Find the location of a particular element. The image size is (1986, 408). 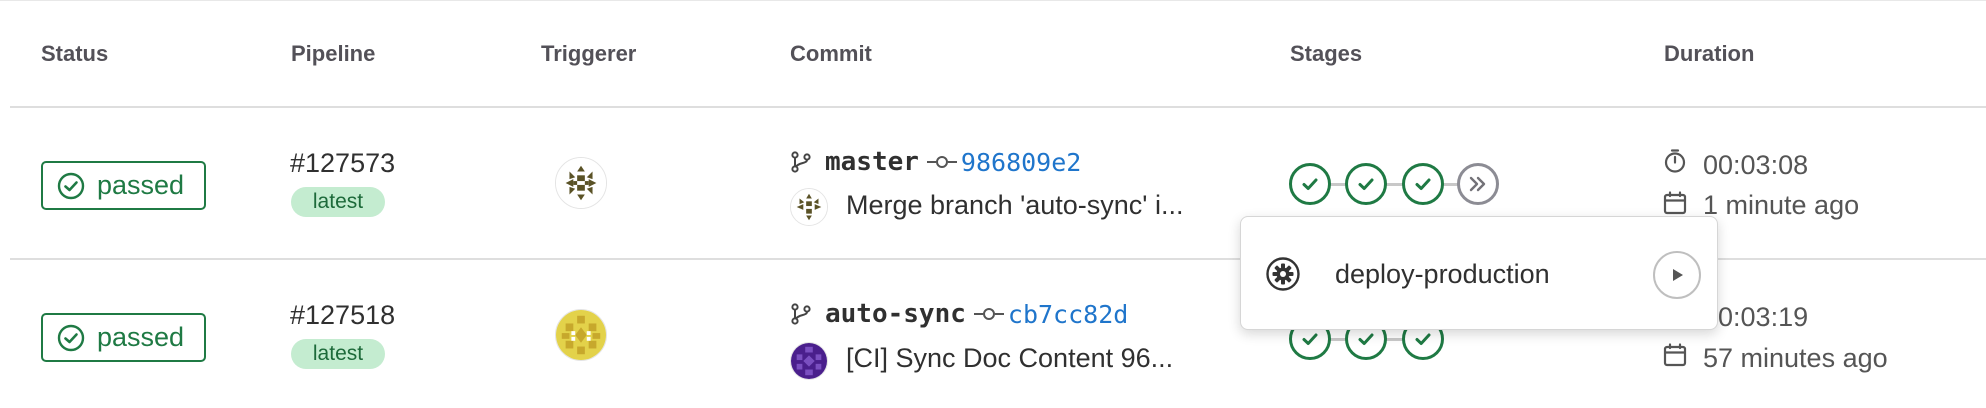

commit-sha-link: 986809e2 is located at coordinates (1021, 162).